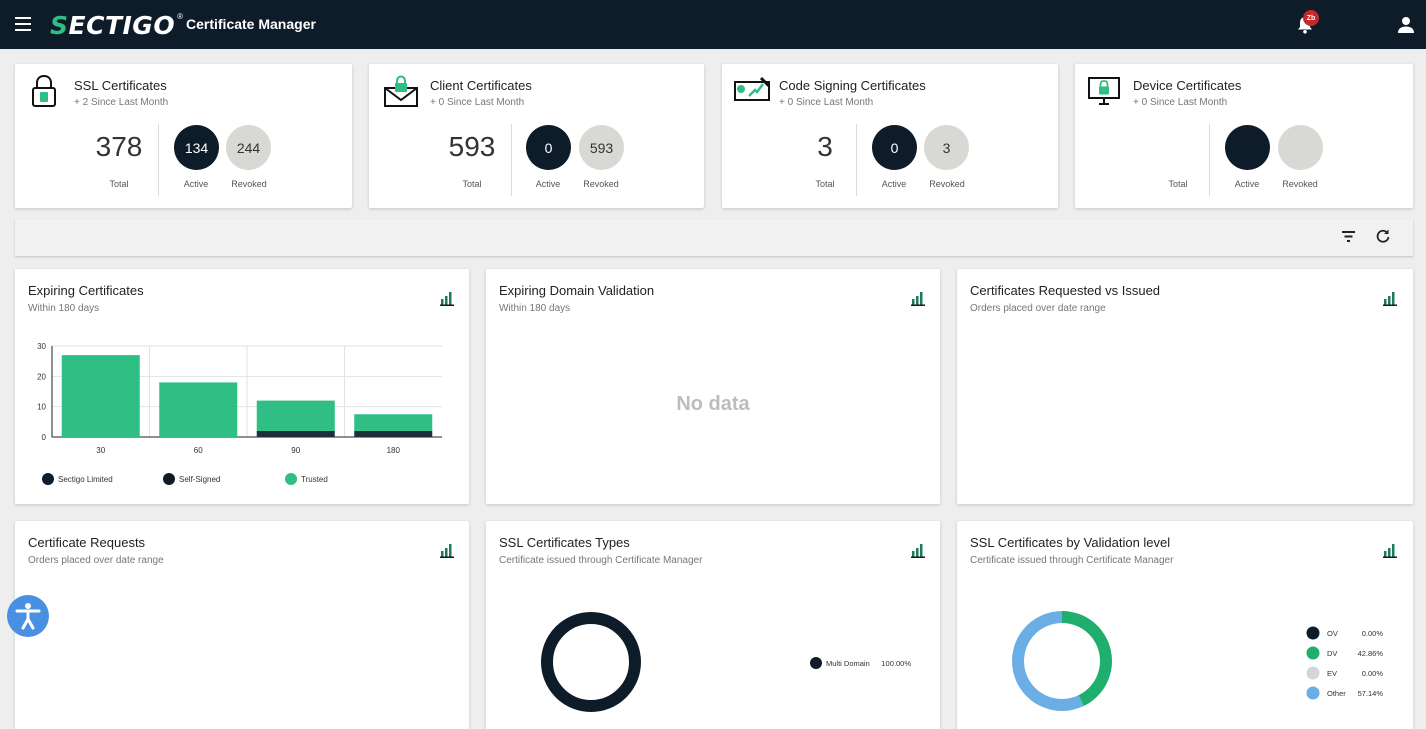  Describe the element at coordinates (44, 90) in the screenshot. I see `lock-icon` at that location.